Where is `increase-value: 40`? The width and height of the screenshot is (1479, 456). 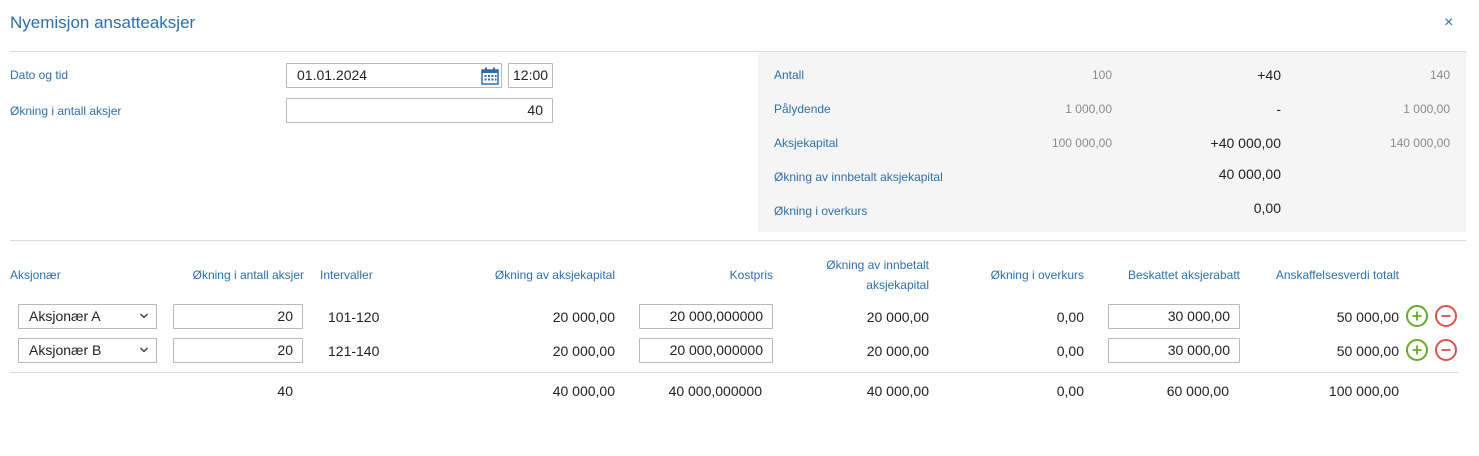
increase-value: 40 is located at coordinates (535, 110).